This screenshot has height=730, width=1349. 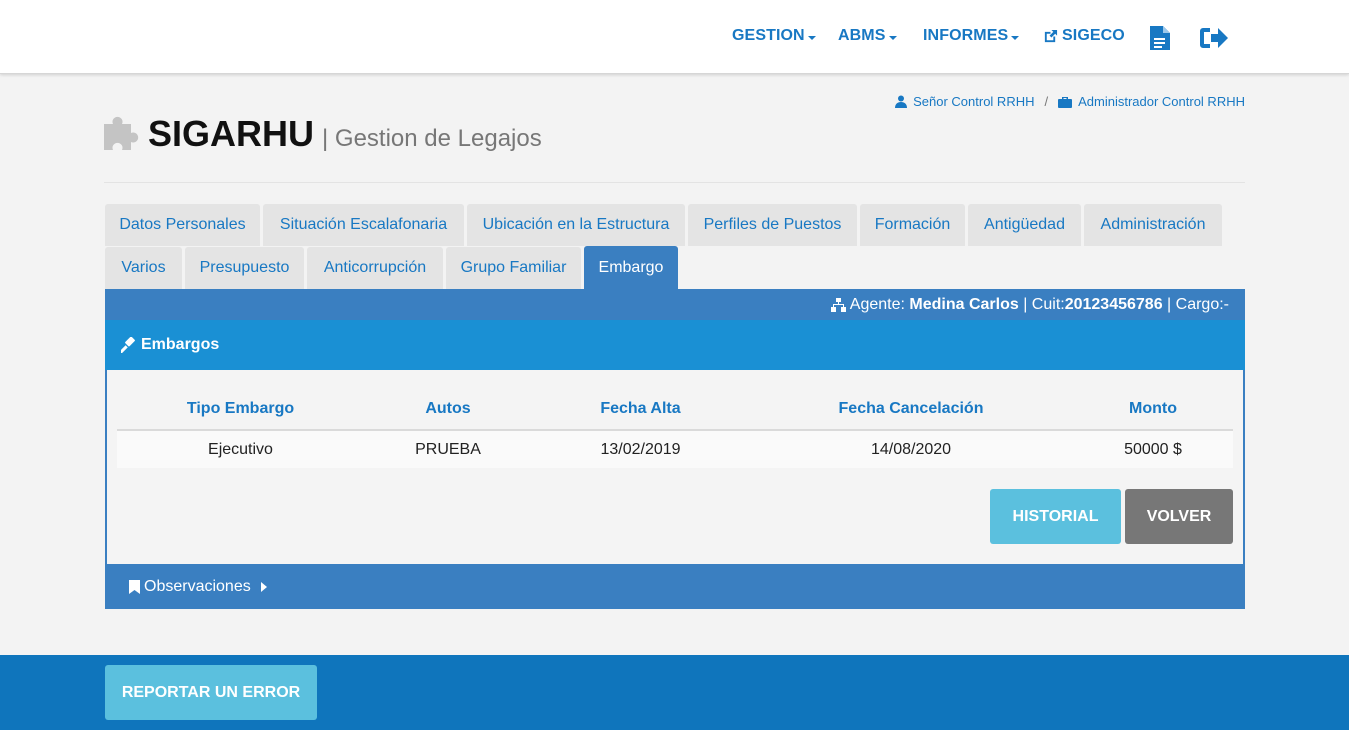 What do you see at coordinates (631, 268) in the screenshot?
I see `tab-embargo: Embargo` at bounding box center [631, 268].